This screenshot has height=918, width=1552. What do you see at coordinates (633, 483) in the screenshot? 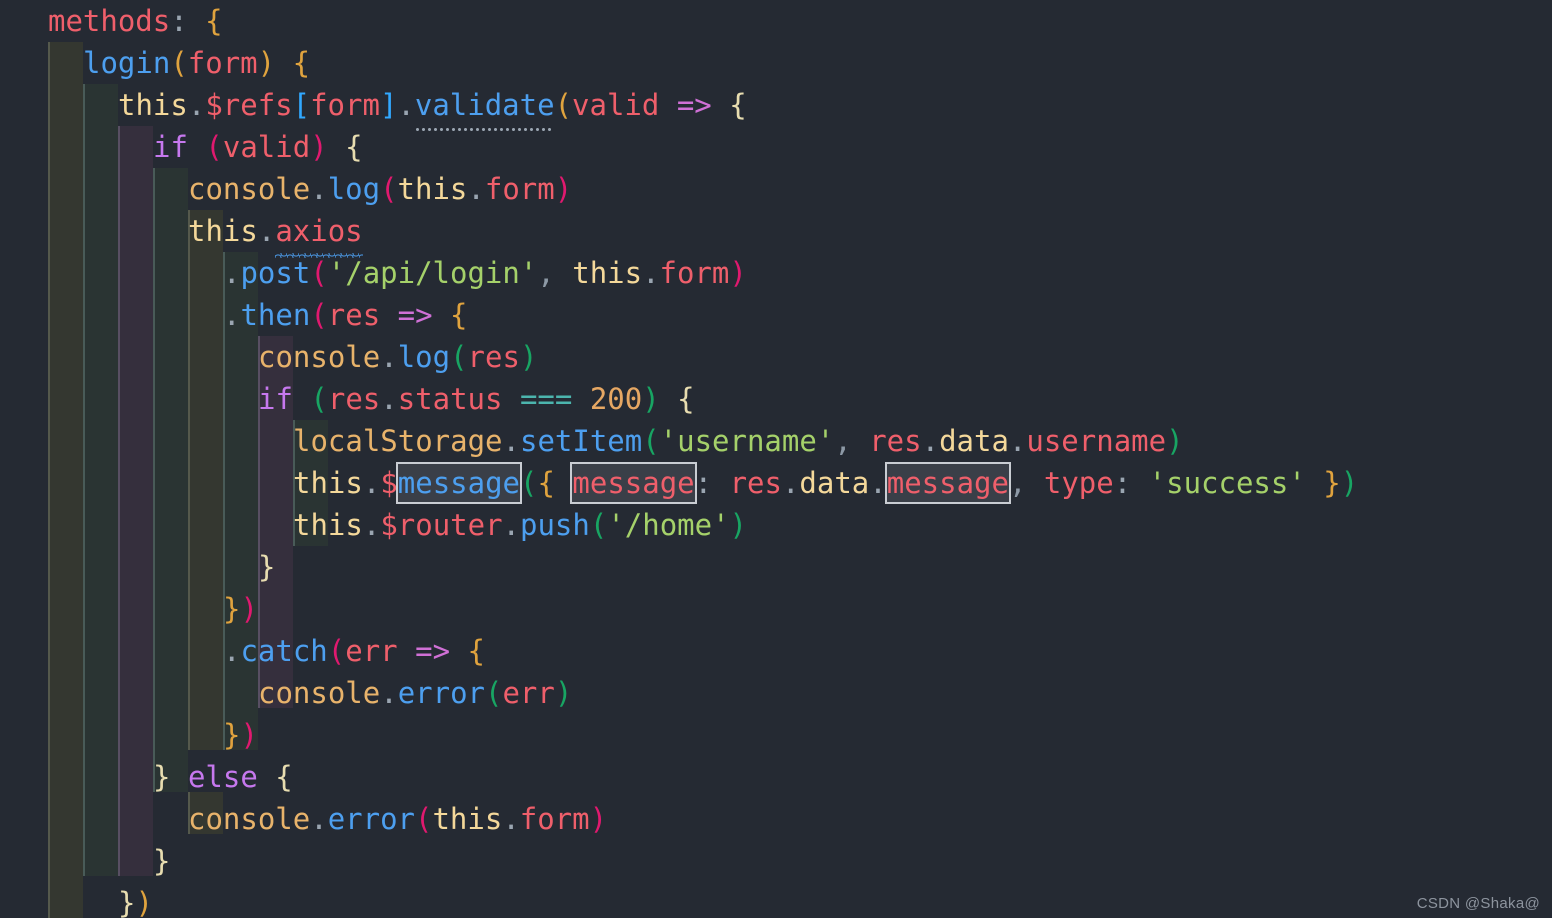
I see `occurrence-highlight-message-2: message` at bounding box center [633, 483].